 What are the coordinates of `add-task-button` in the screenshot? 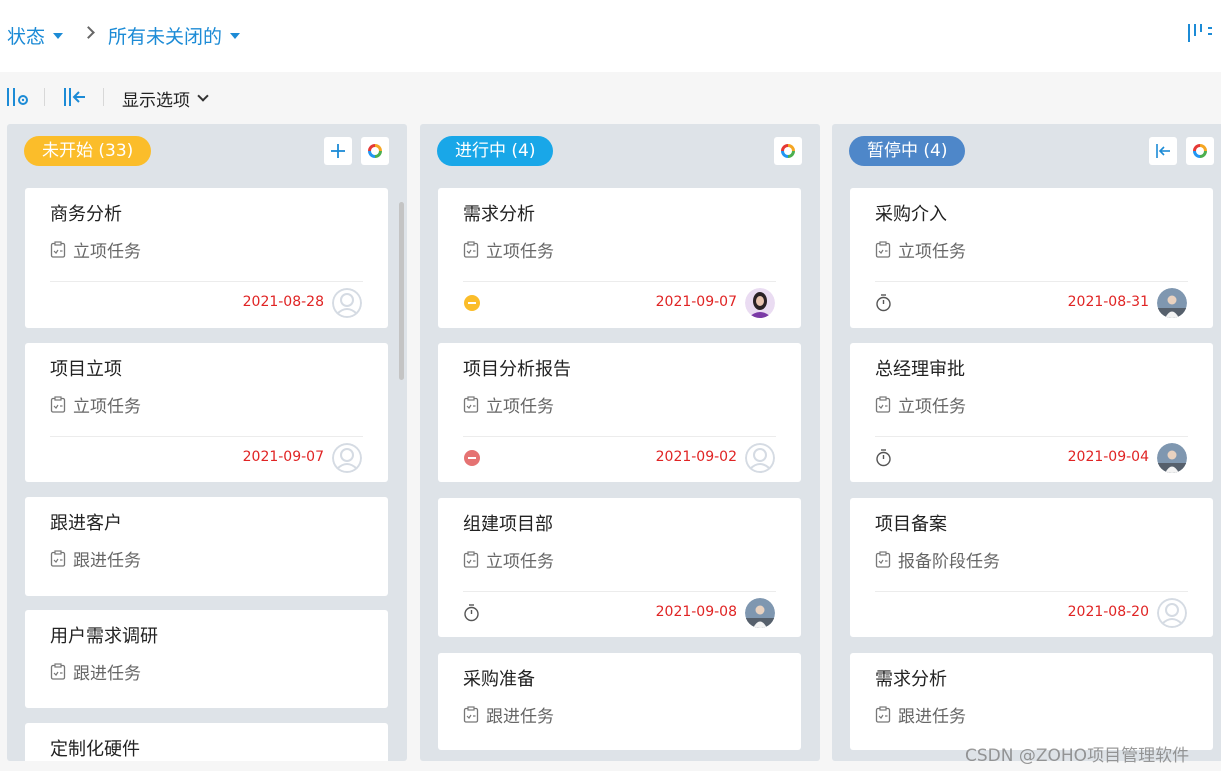 It's located at (338, 151).